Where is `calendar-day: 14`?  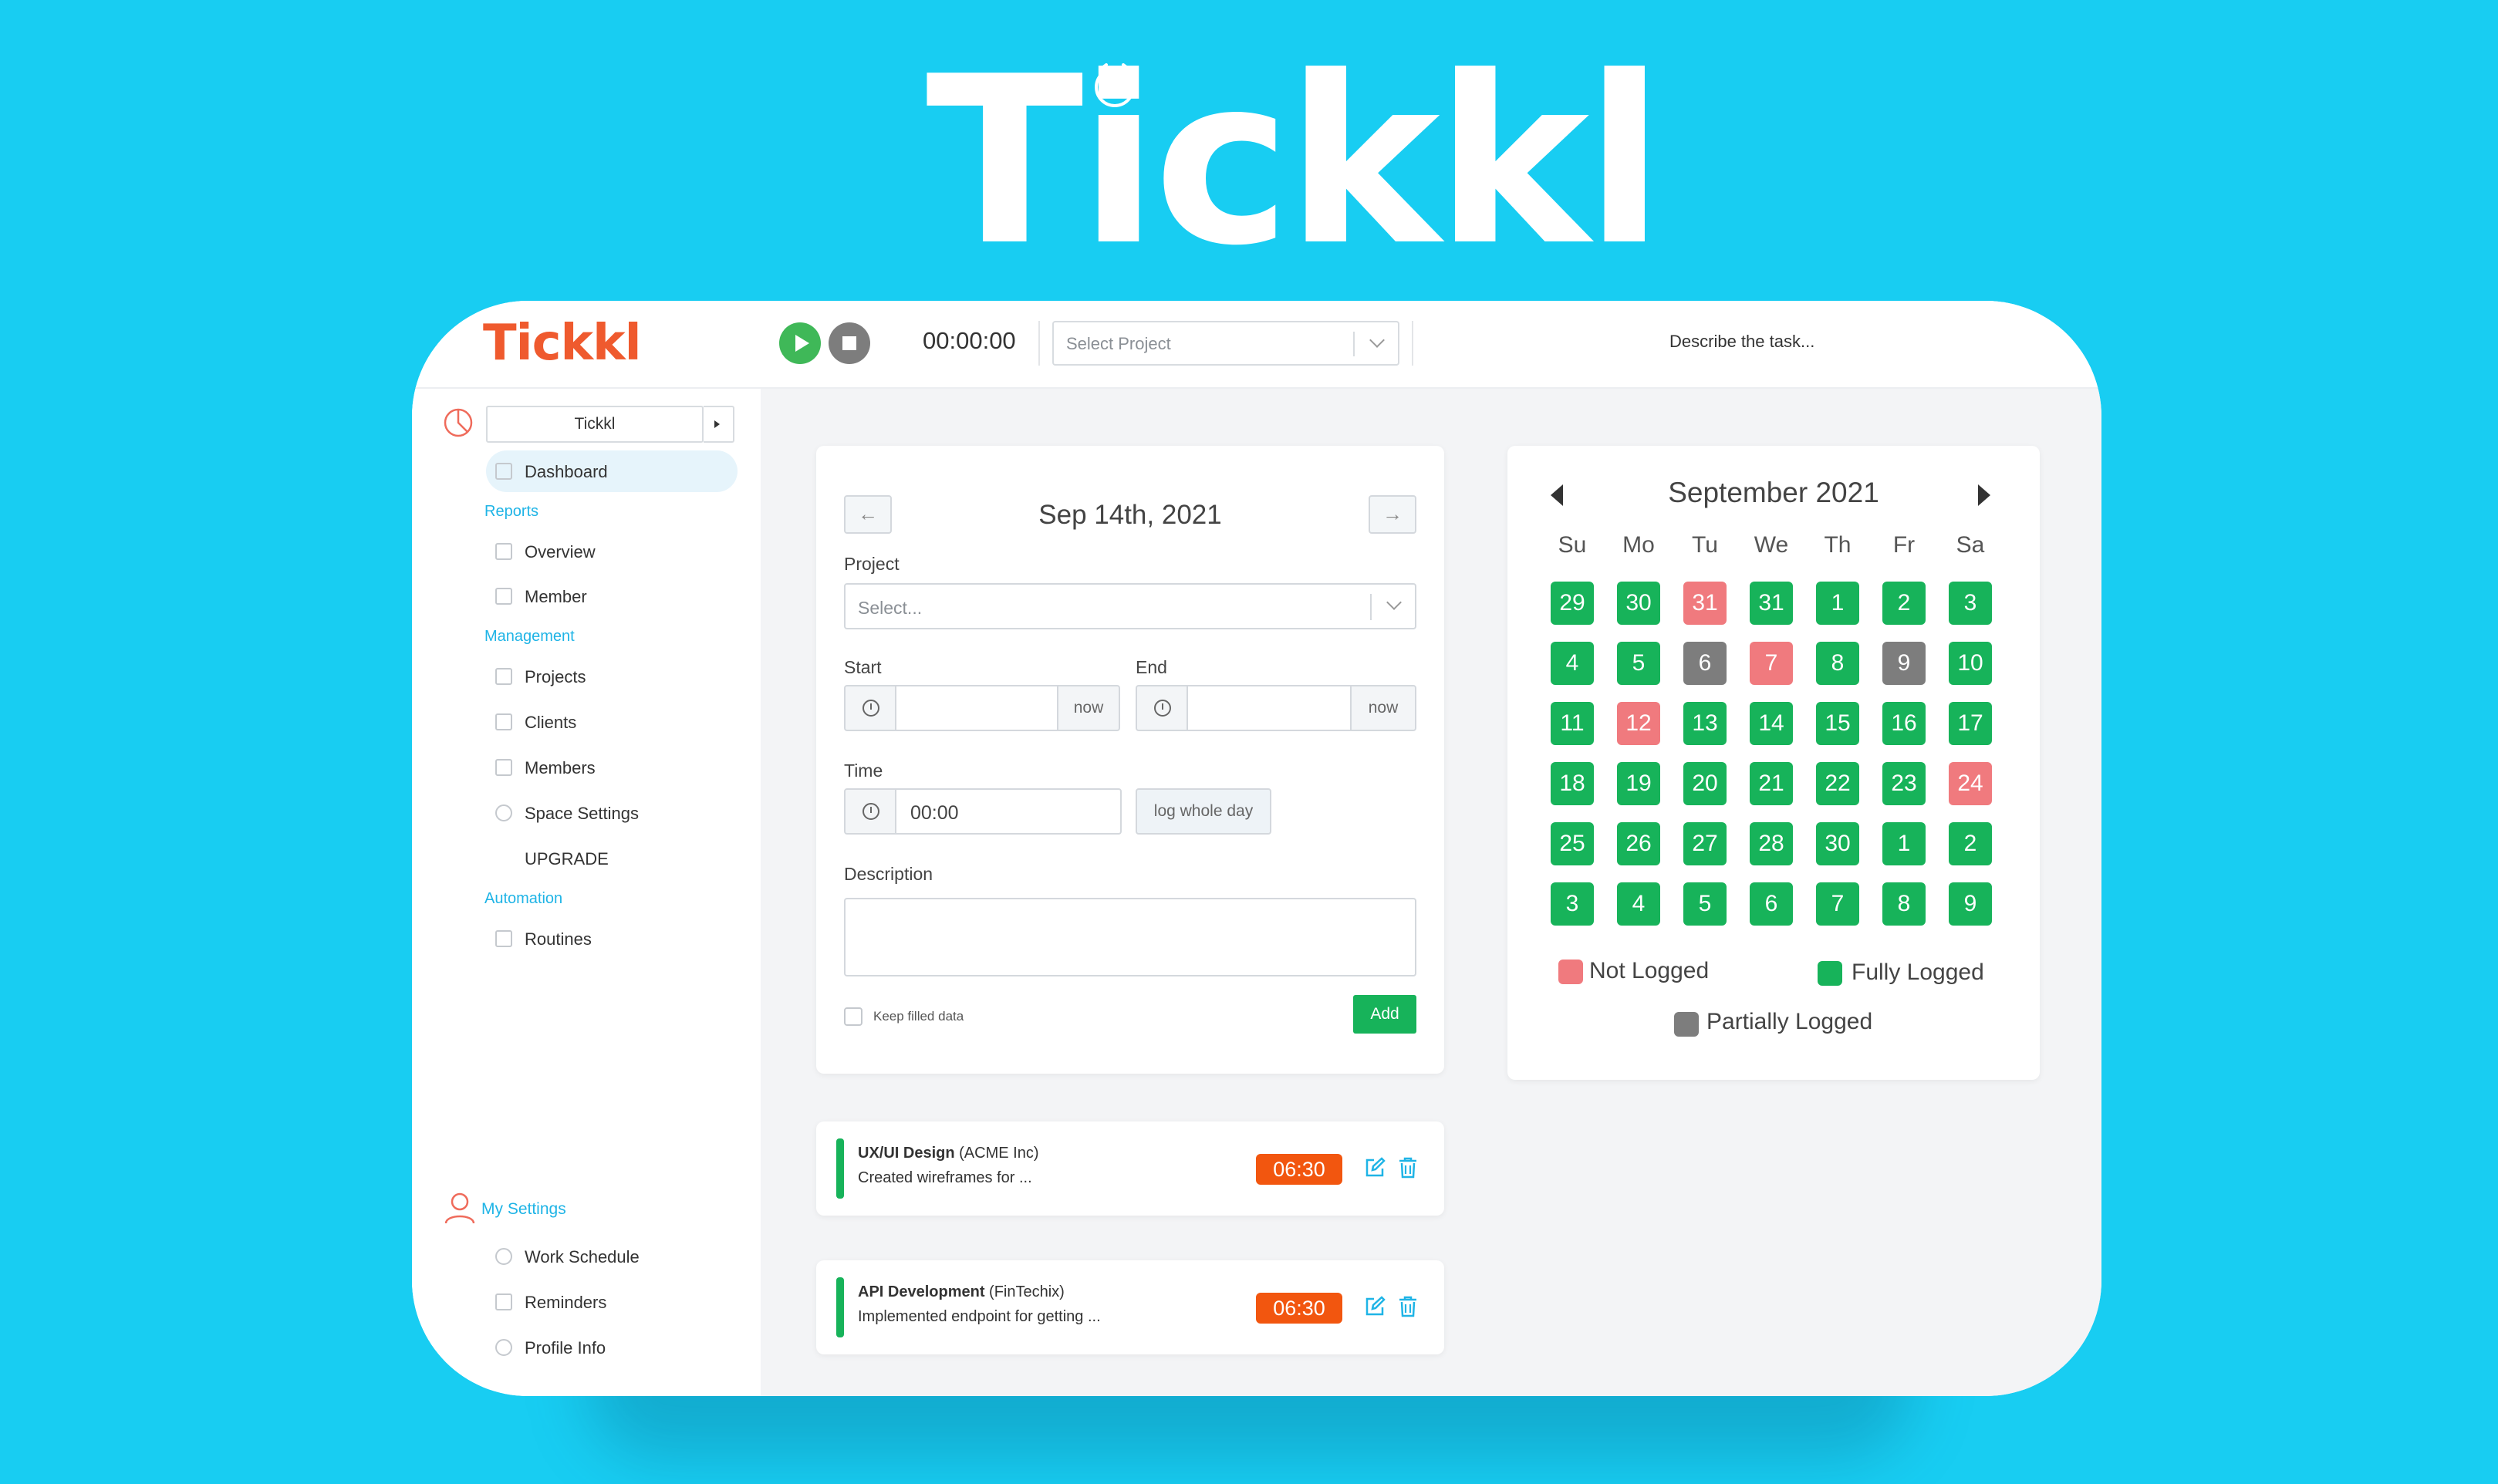 calendar-day: 14 is located at coordinates (1771, 723).